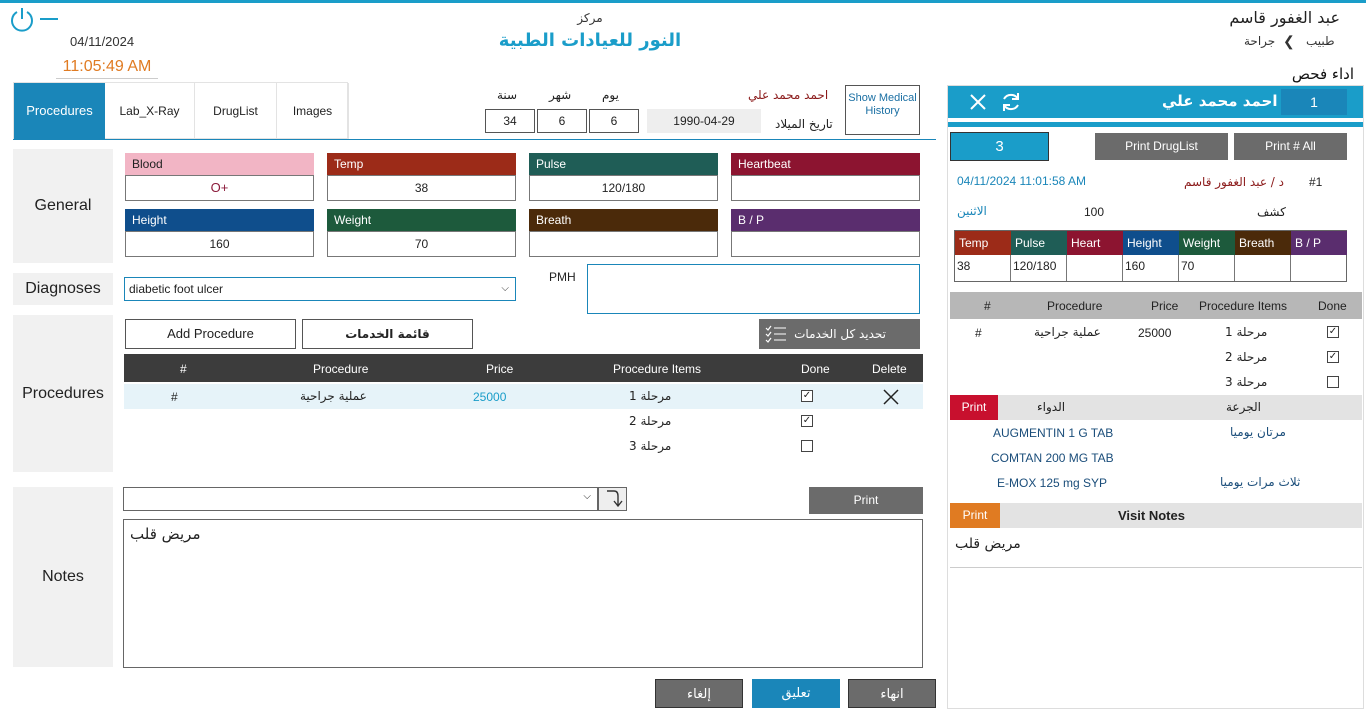 The width and height of the screenshot is (1366, 728). Describe the element at coordinates (825, 244) in the screenshot. I see `vital-bp-value` at that location.